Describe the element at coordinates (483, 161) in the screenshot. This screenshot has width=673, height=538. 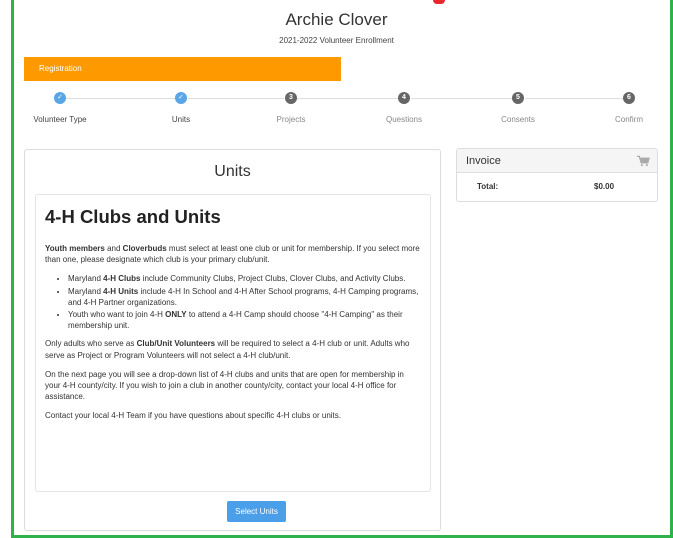
I see `invoice-title: Invoice` at that location.